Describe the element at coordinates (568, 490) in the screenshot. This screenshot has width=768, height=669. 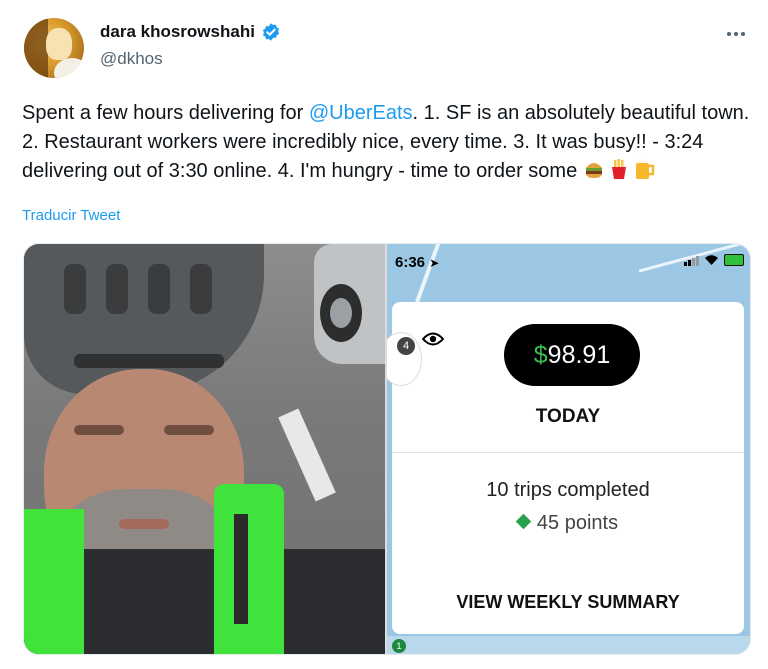
I see `trips-completed: 10 trips completed` at that location.